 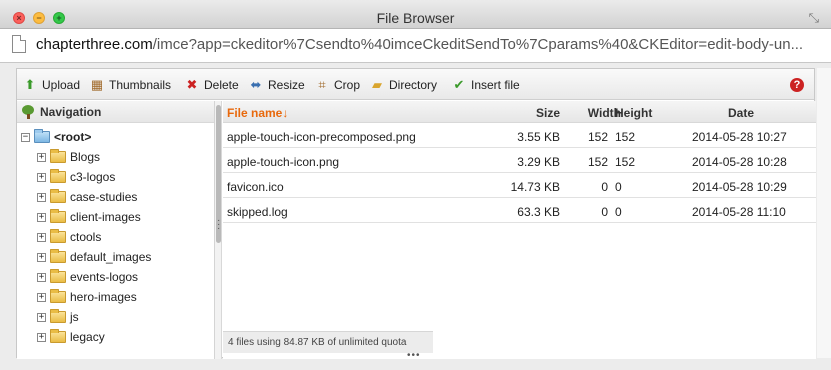 I want to click on background-page, so click(x=824, y=213).